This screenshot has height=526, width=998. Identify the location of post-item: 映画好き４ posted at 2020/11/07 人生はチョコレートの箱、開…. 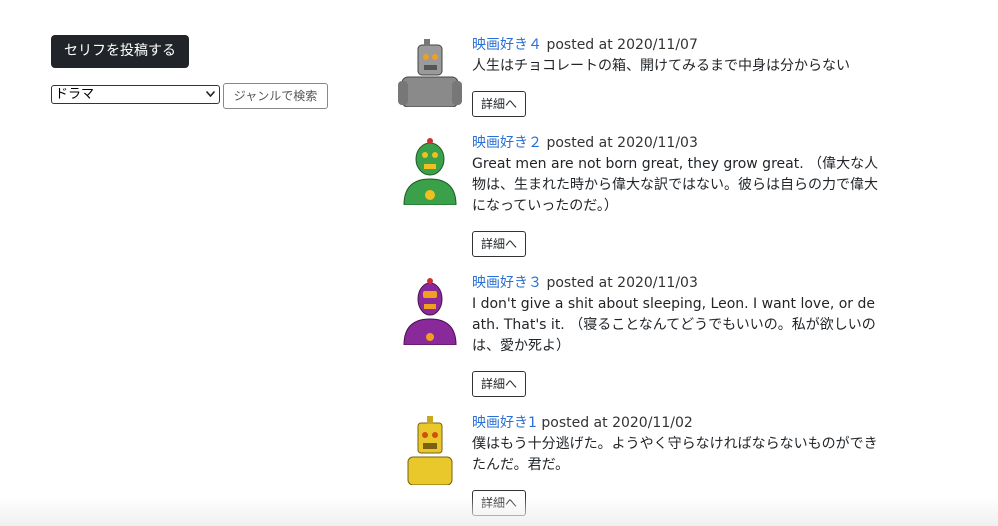
(644, 80).